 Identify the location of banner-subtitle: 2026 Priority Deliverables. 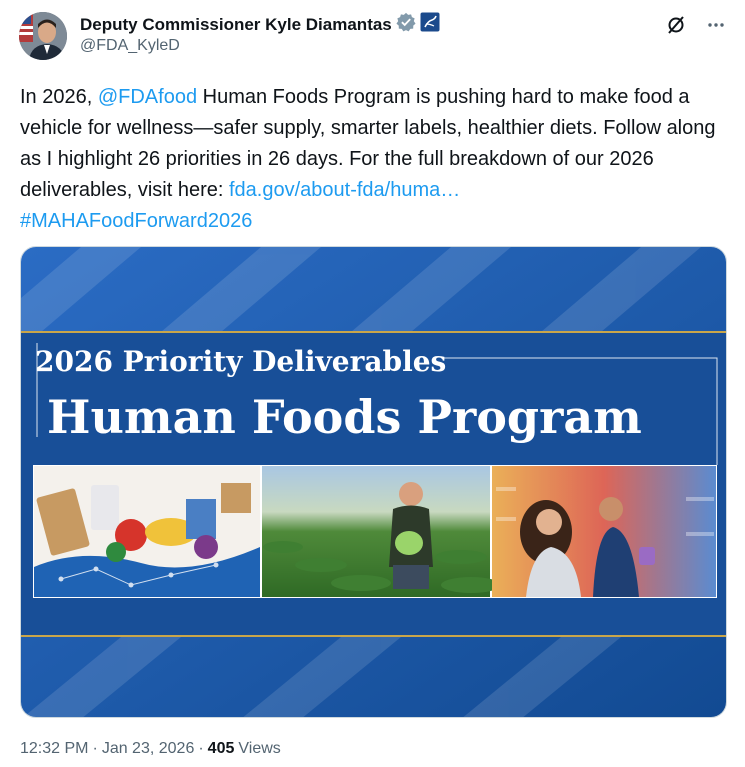
(240, 361).